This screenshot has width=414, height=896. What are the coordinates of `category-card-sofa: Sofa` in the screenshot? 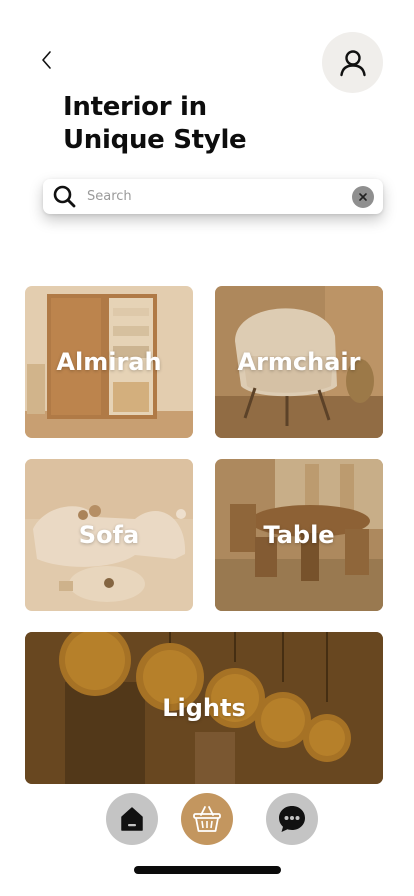 It's located at (109, 535).